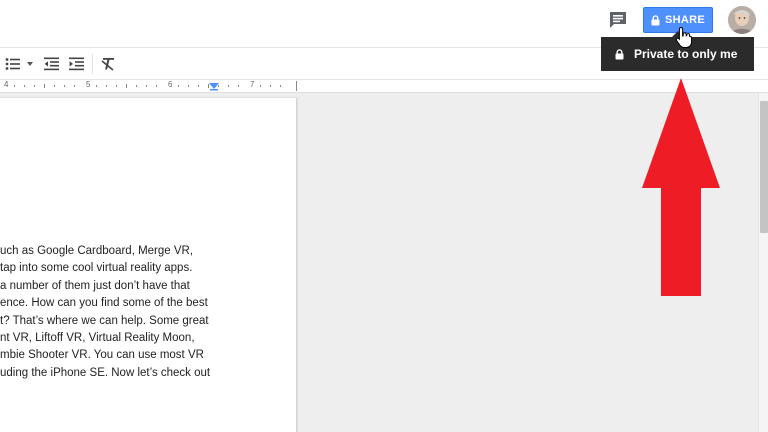 Image resolution: width=768 pixels, height=432 pixels. I want to click on ruler-number: 6, so click(170, 84).